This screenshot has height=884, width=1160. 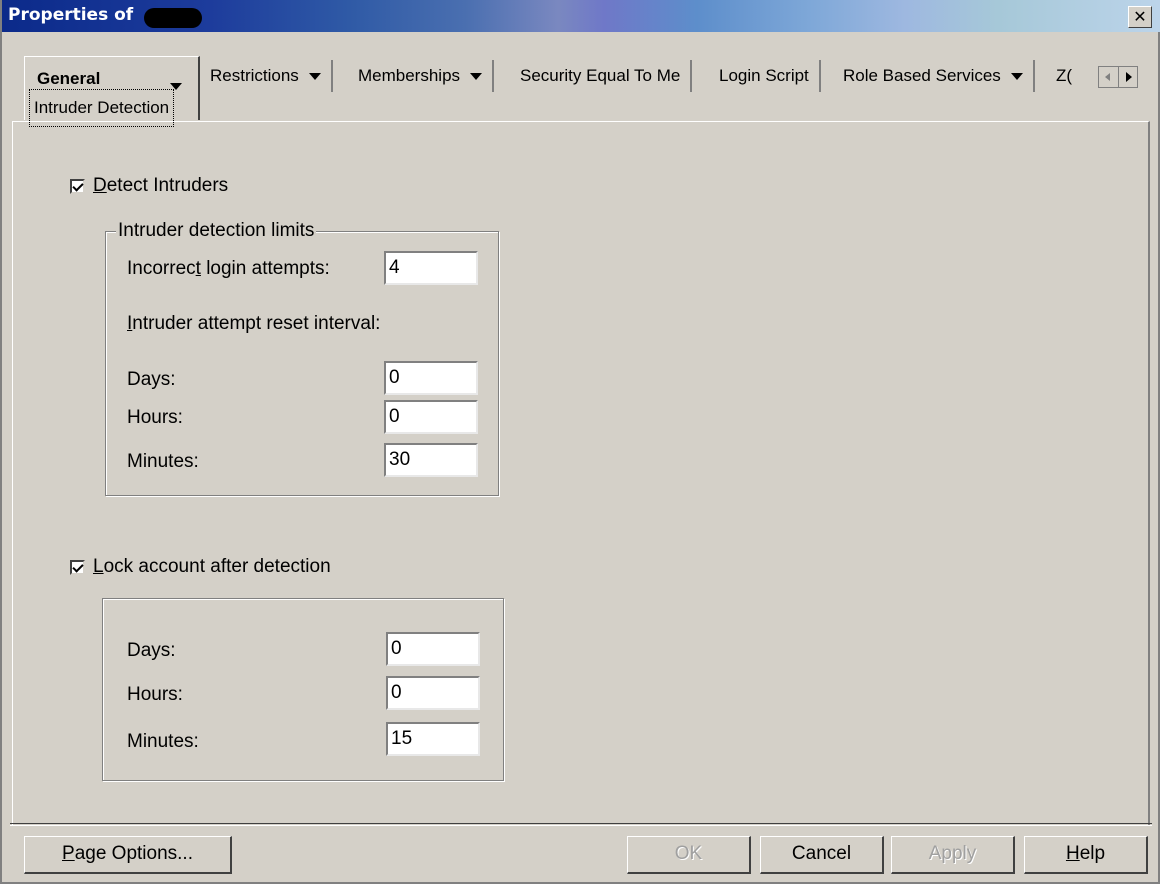 What do you see at coordinates (71, 15) in the screenshot?
I see `window-title: Properties of` at bounding box center [71, 15].